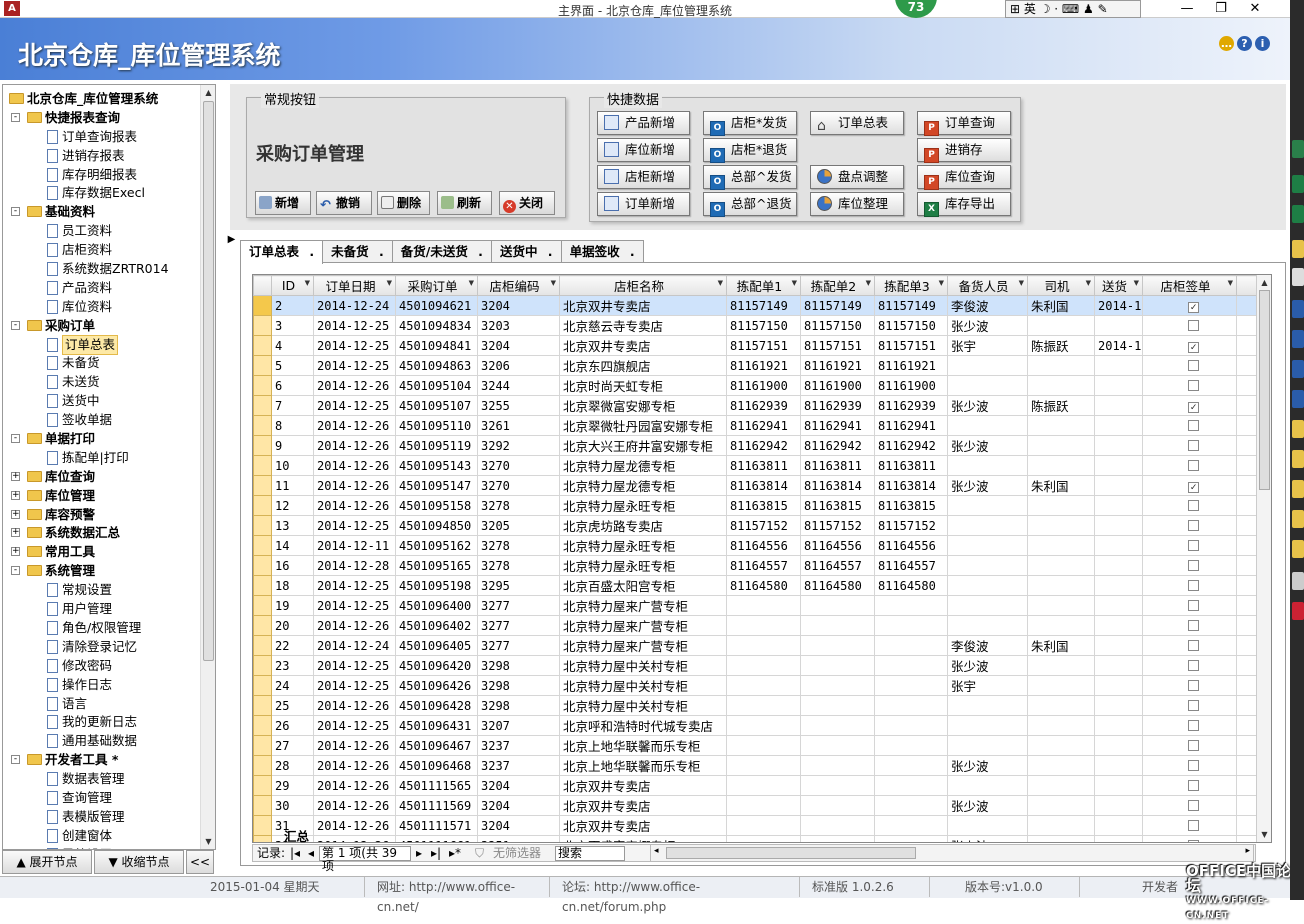  I want to click on tree-item-29: 修改密码, so click(102, 666).